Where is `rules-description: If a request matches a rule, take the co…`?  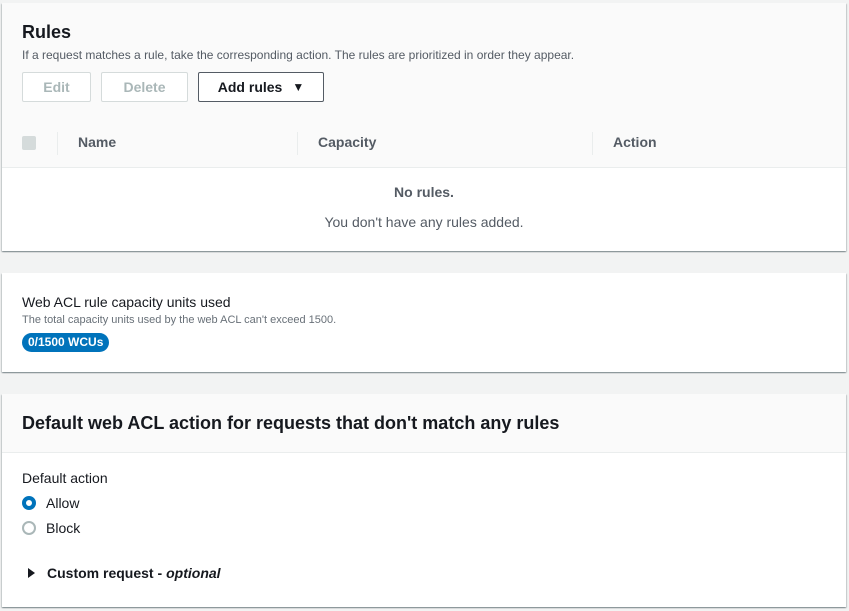 rules-description: If a request matches a rule, take the co… is located at coordinates (298, 55).